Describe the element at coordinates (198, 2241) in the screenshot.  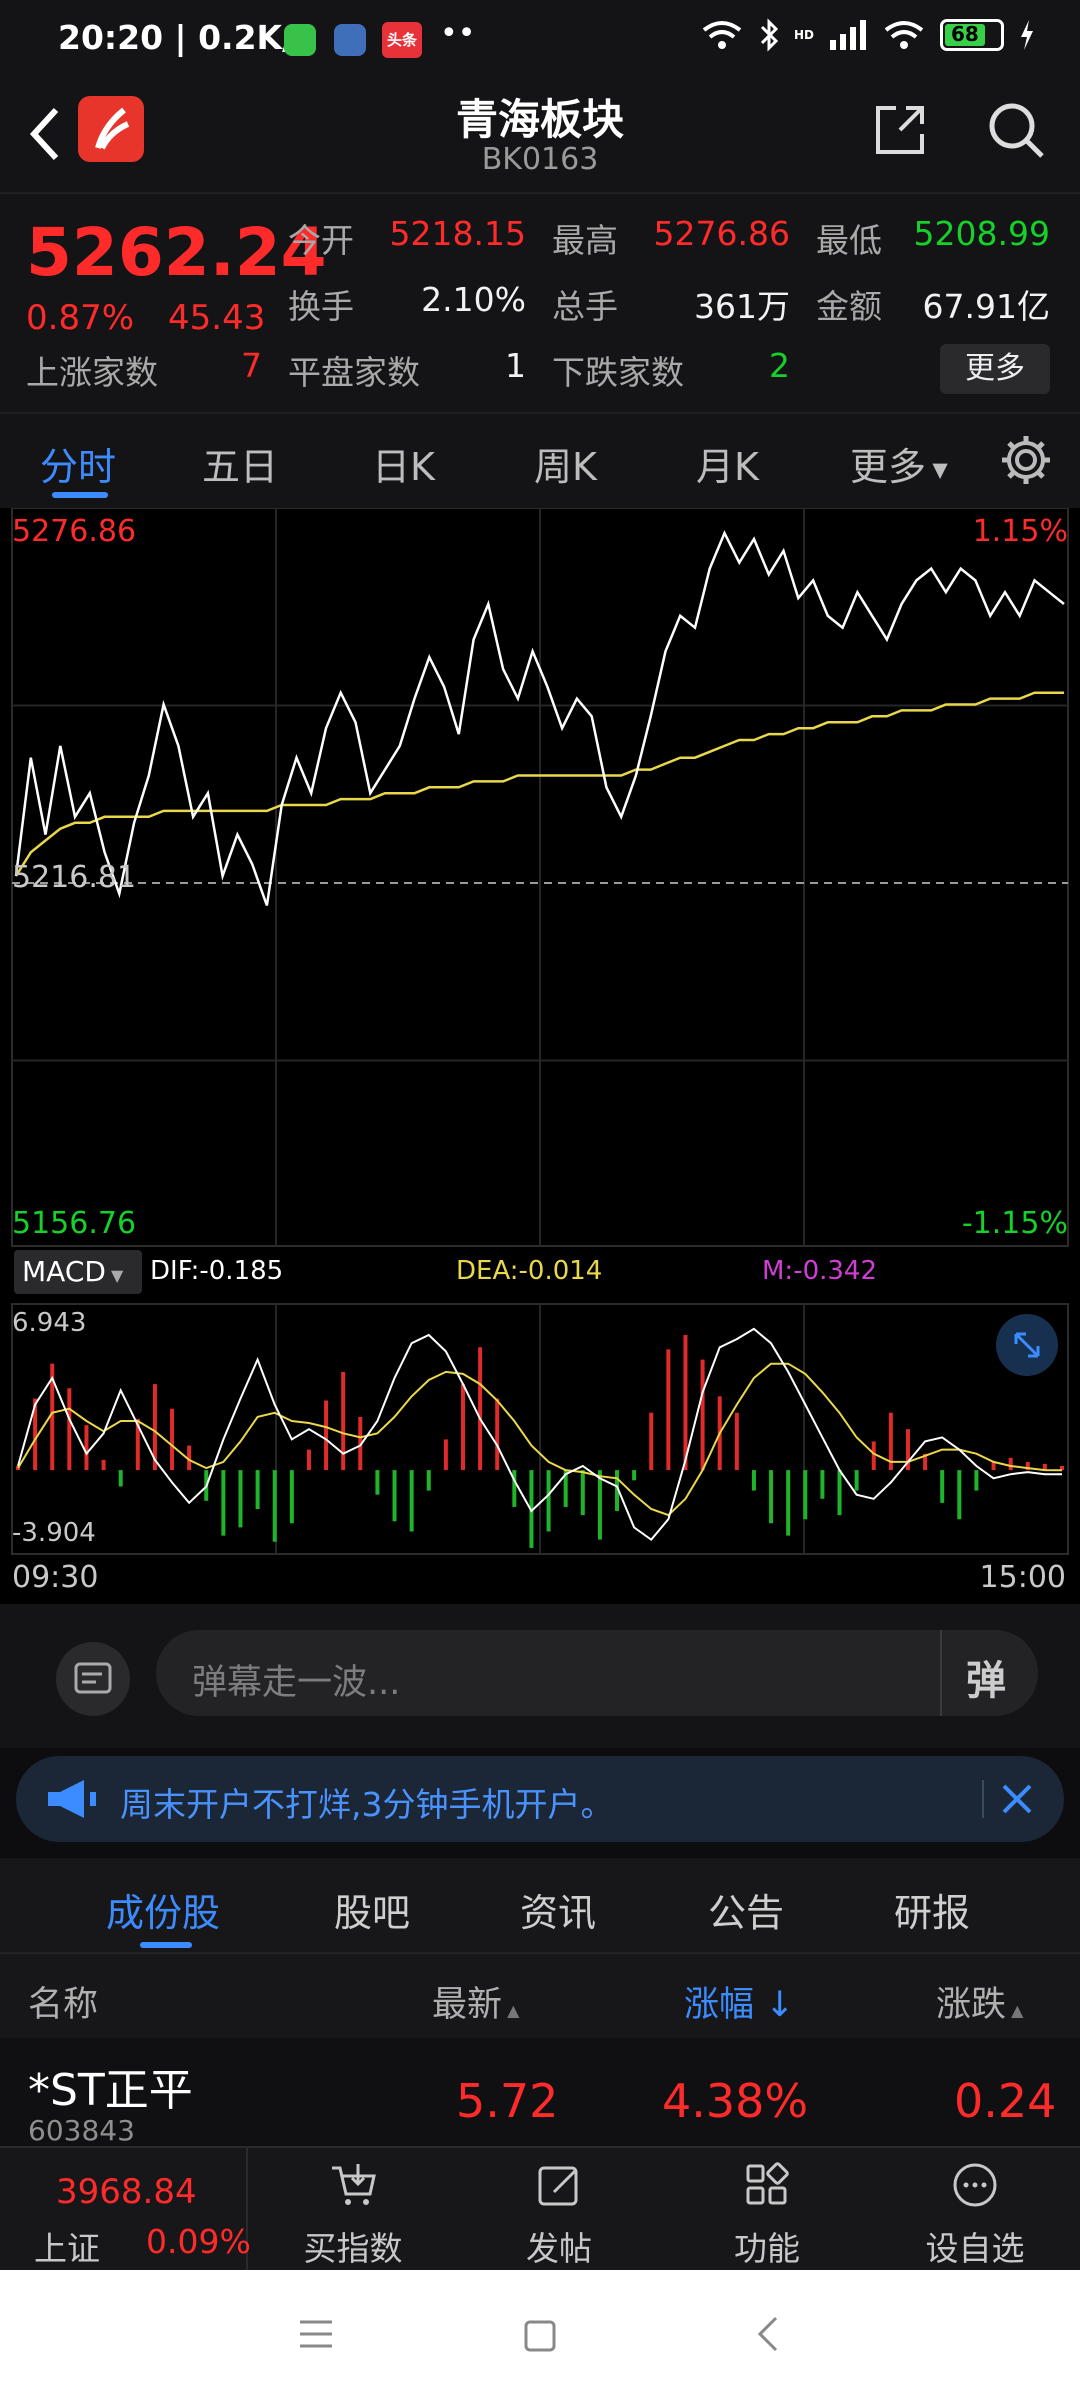
I see `index-pct: 0.09%` at that location.